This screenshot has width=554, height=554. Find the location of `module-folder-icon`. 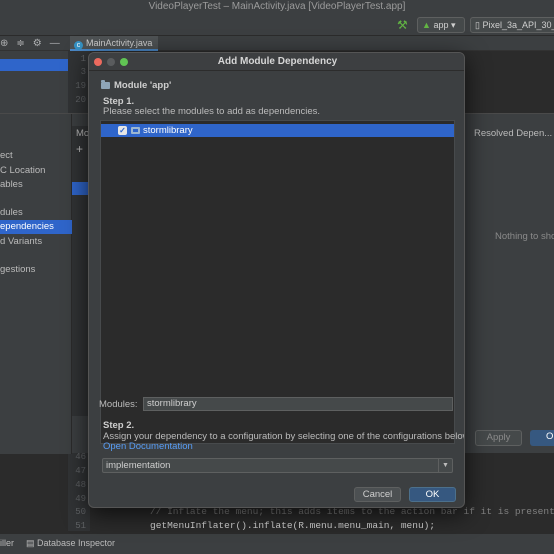

module-folder-icon is located at coordinates (105, 84).